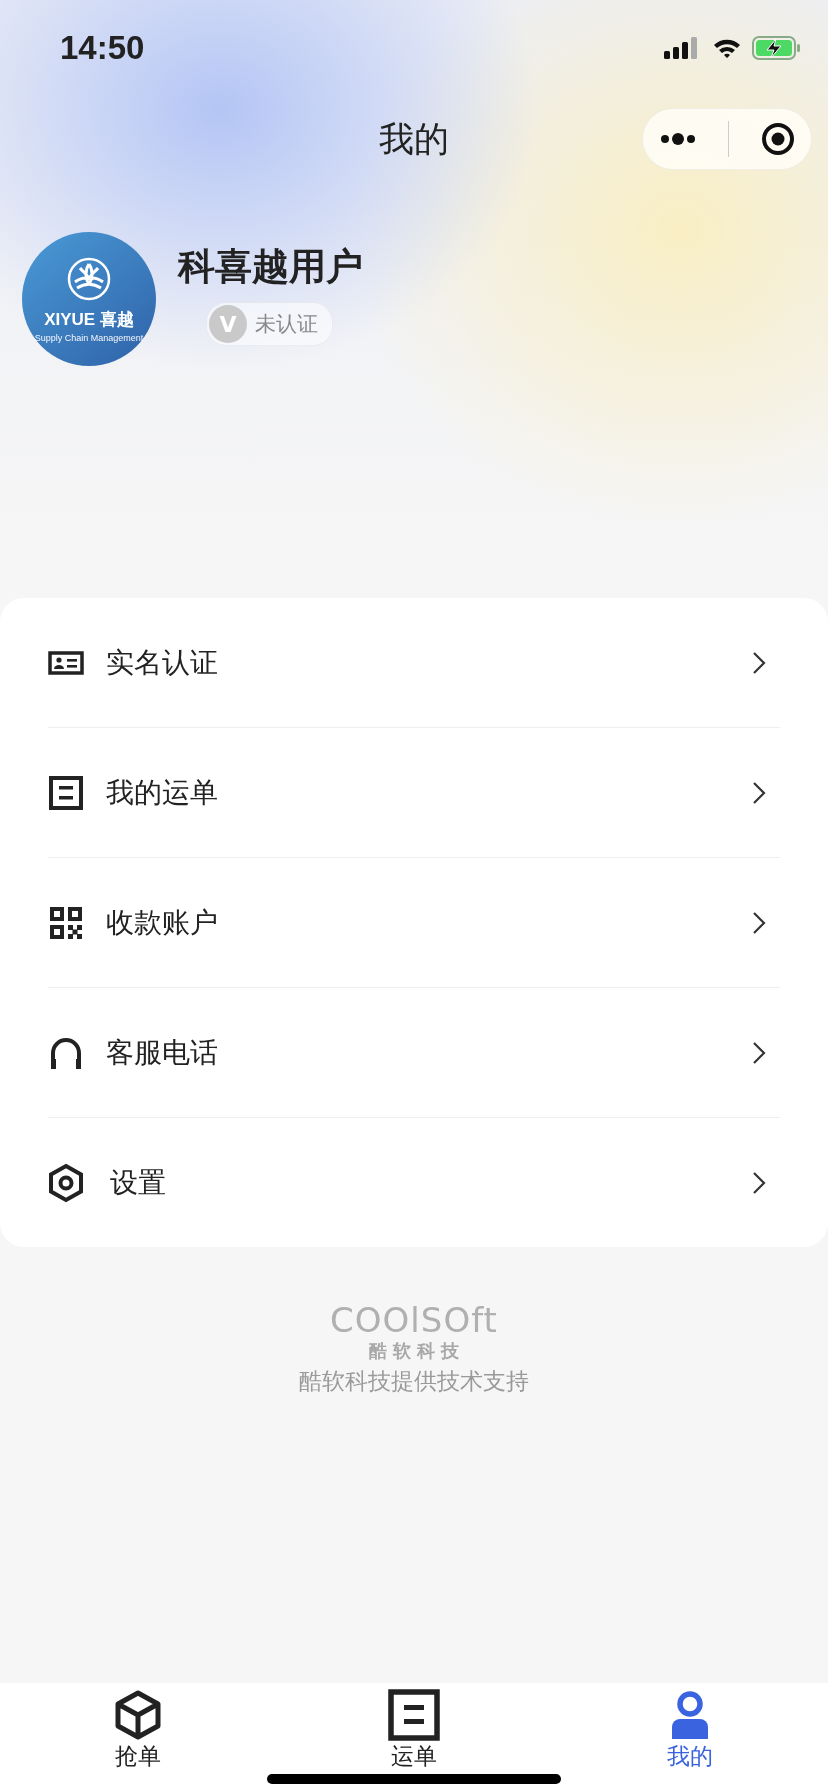 The image size is (828, 1792). What do you see at coordinates (286, 324) in the screenshot?
I see `verification-status: 未认证` at bounding box center [286, 324].